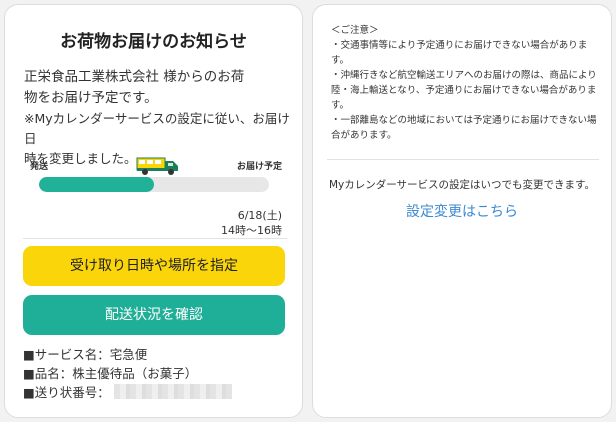  I want to click on tracking-number-label: ■送り状番号：, so click(66, 392).